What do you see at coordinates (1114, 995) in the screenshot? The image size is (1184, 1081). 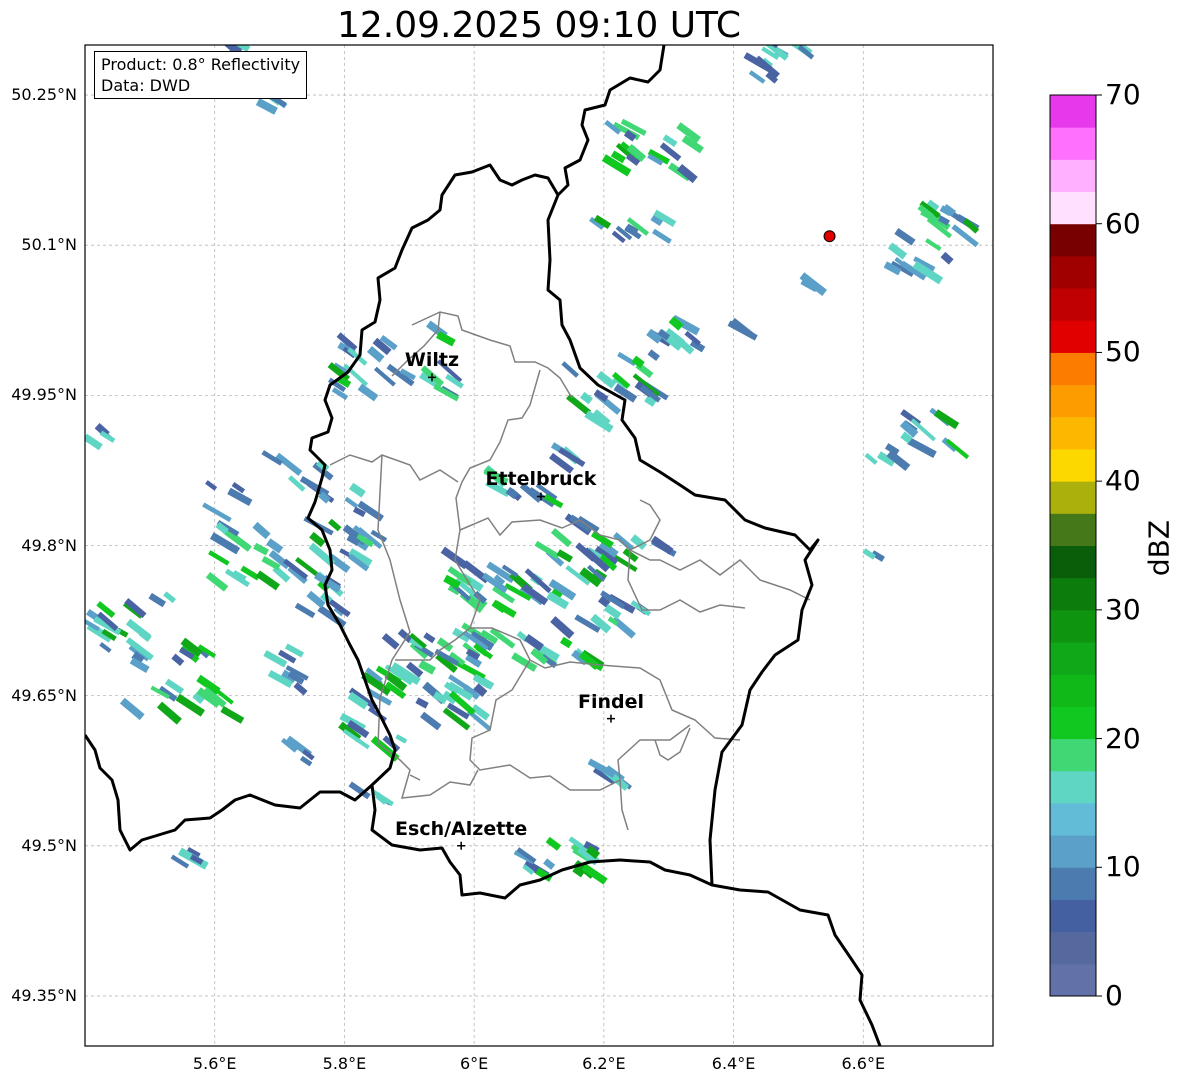 I see `colorbar-tick-label: 0` at bounding box center [1114, 995].